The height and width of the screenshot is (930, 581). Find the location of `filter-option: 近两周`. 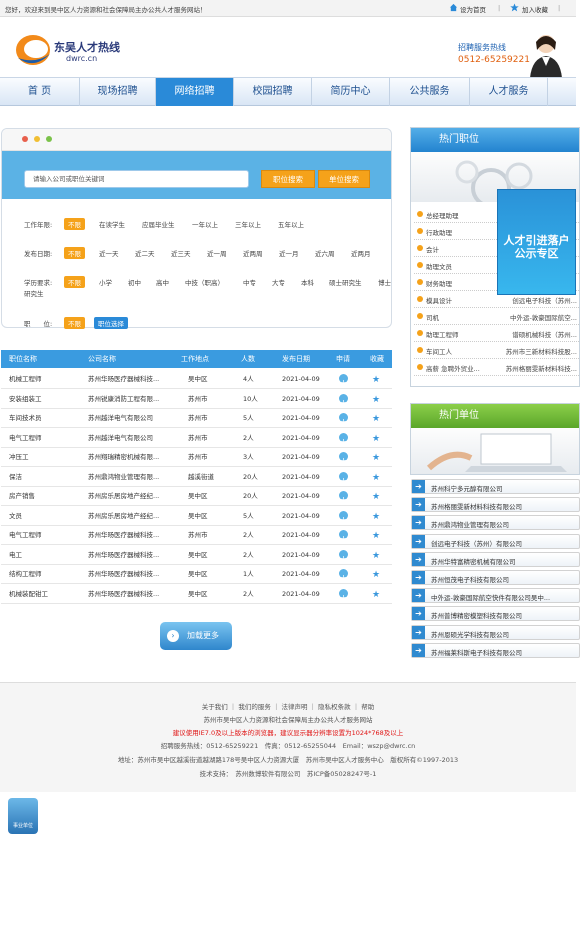

filter-option: 近两周 is located at coordinates (253, 253).